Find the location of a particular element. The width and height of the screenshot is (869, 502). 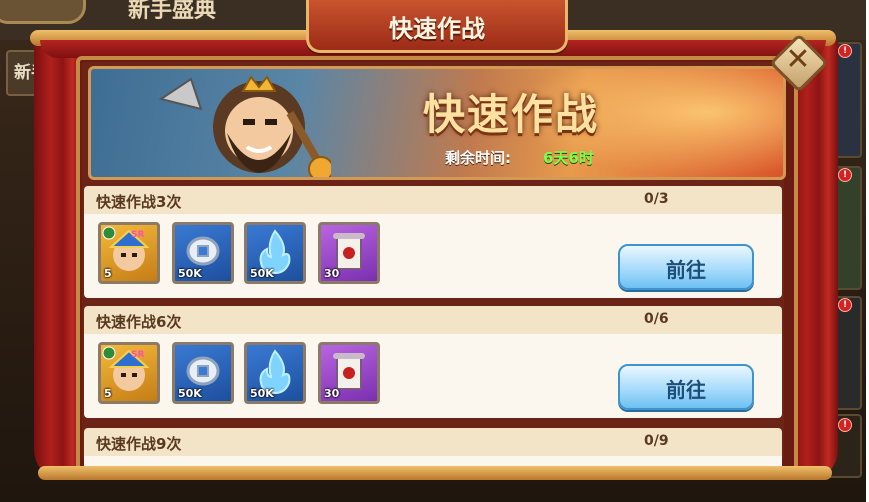

task-title: 快速作战3次 is located at coordinates (139, 202).